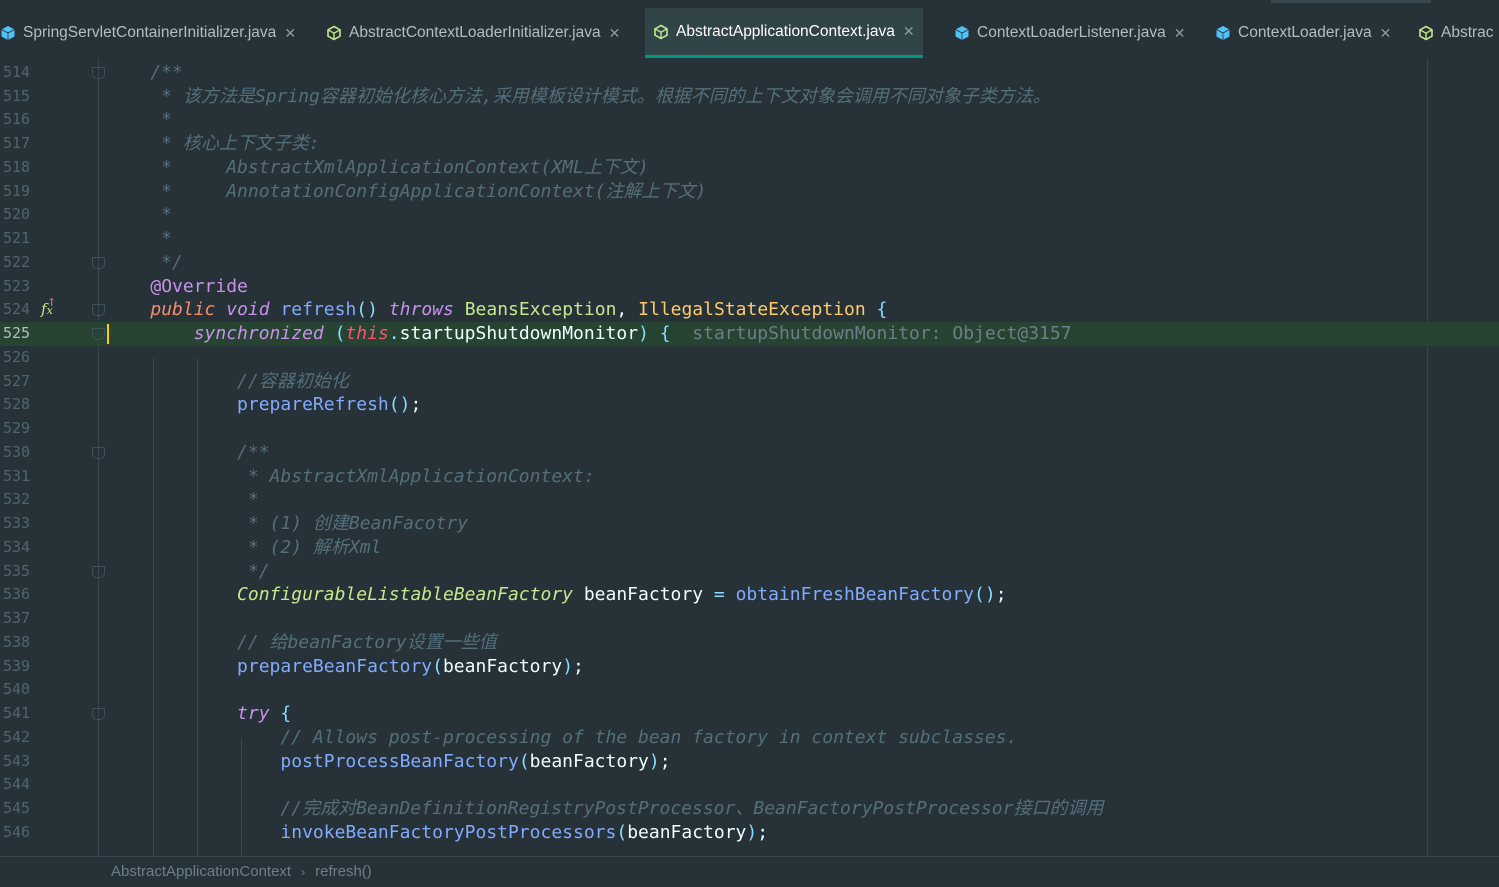 The width and height of the screenshot is (1499, 887). What do you see at coordinates (201, 871) in the screenshot?
I see `breadcrumb-class: AbstractApplicationContext` at bounding box center [201, 871].